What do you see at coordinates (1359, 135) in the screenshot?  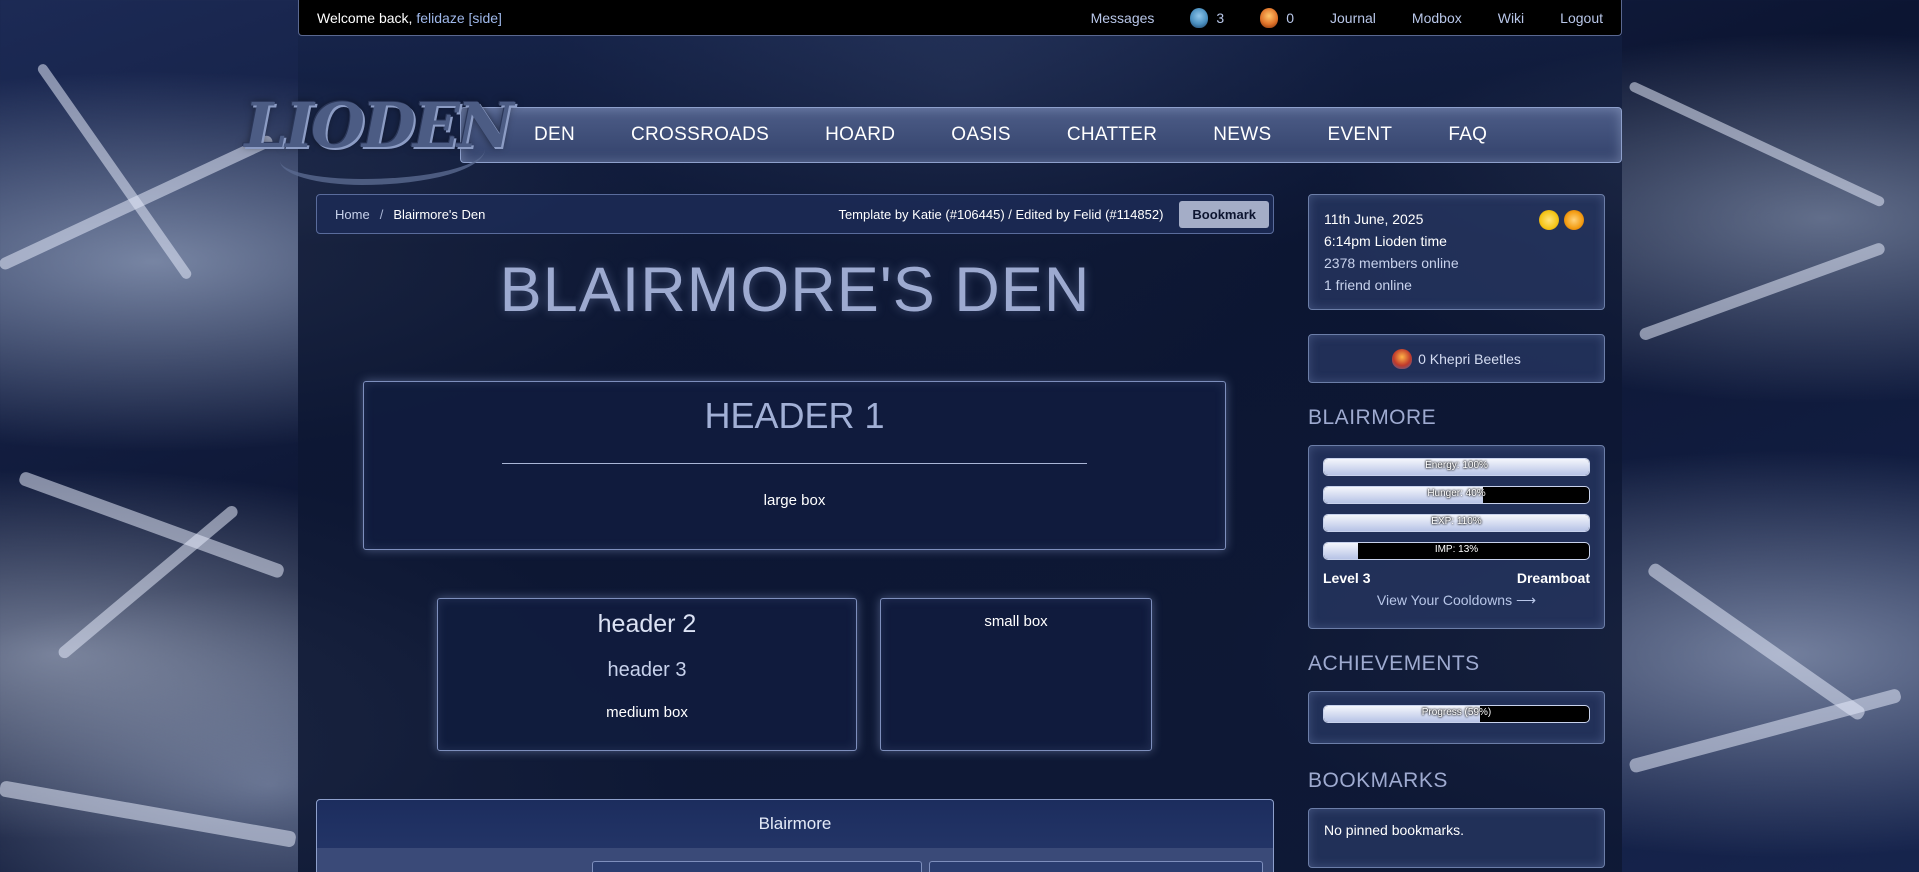 I see `nav-event: EVENT` at bounding box center [1359, 135].